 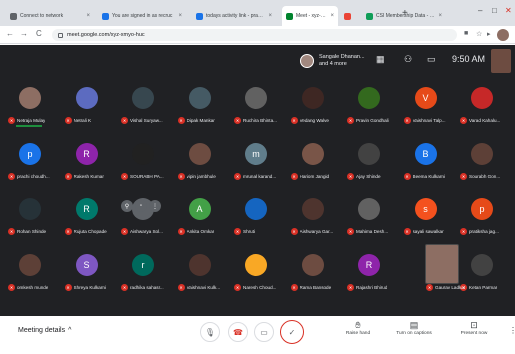 What do you see at coordinates (369, 165) in the screenshot?
I see `participant-tile: ✕ Ajay Shinde` at bounding box center [369, 165].